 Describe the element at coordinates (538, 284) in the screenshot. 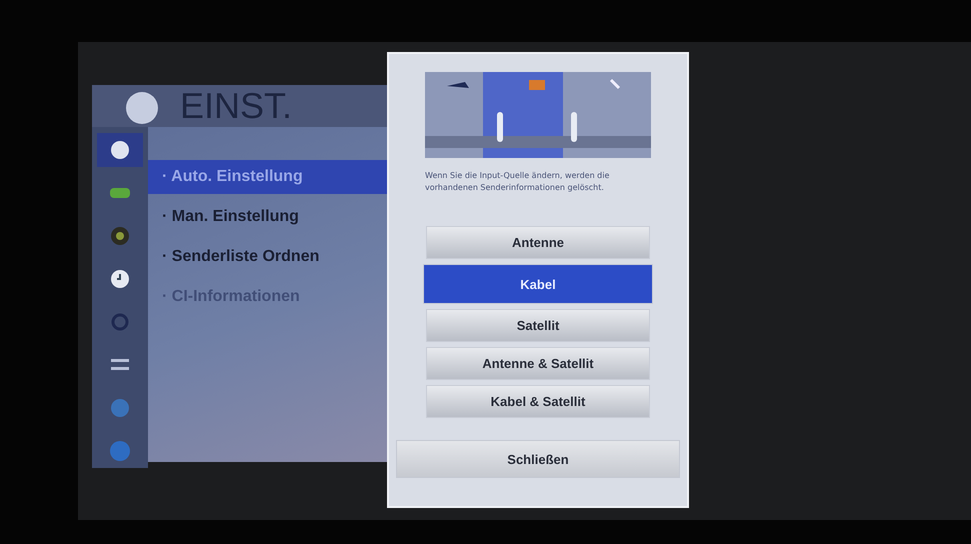

I see `source-option: Kabel` at that location.